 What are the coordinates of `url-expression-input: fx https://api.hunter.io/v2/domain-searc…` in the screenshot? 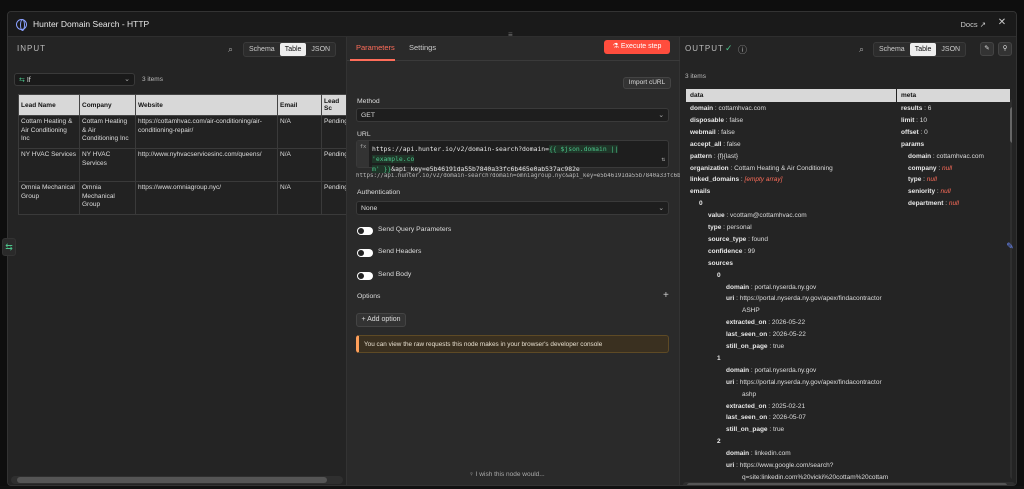 It's located at (512, 156).